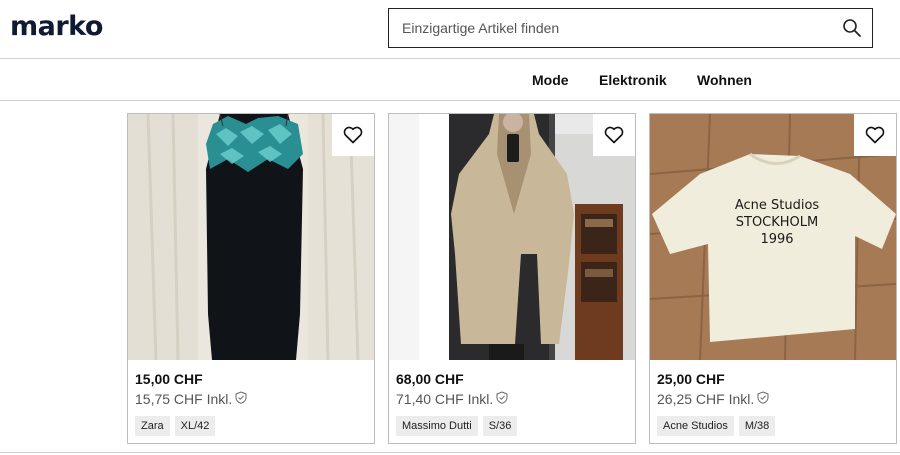 Image resolution: width=900 pixels, height=455 pixels. What do you see at coordinates (609, 28) in the screenshot?
I see `search-input` at bounding box center [609, 28].